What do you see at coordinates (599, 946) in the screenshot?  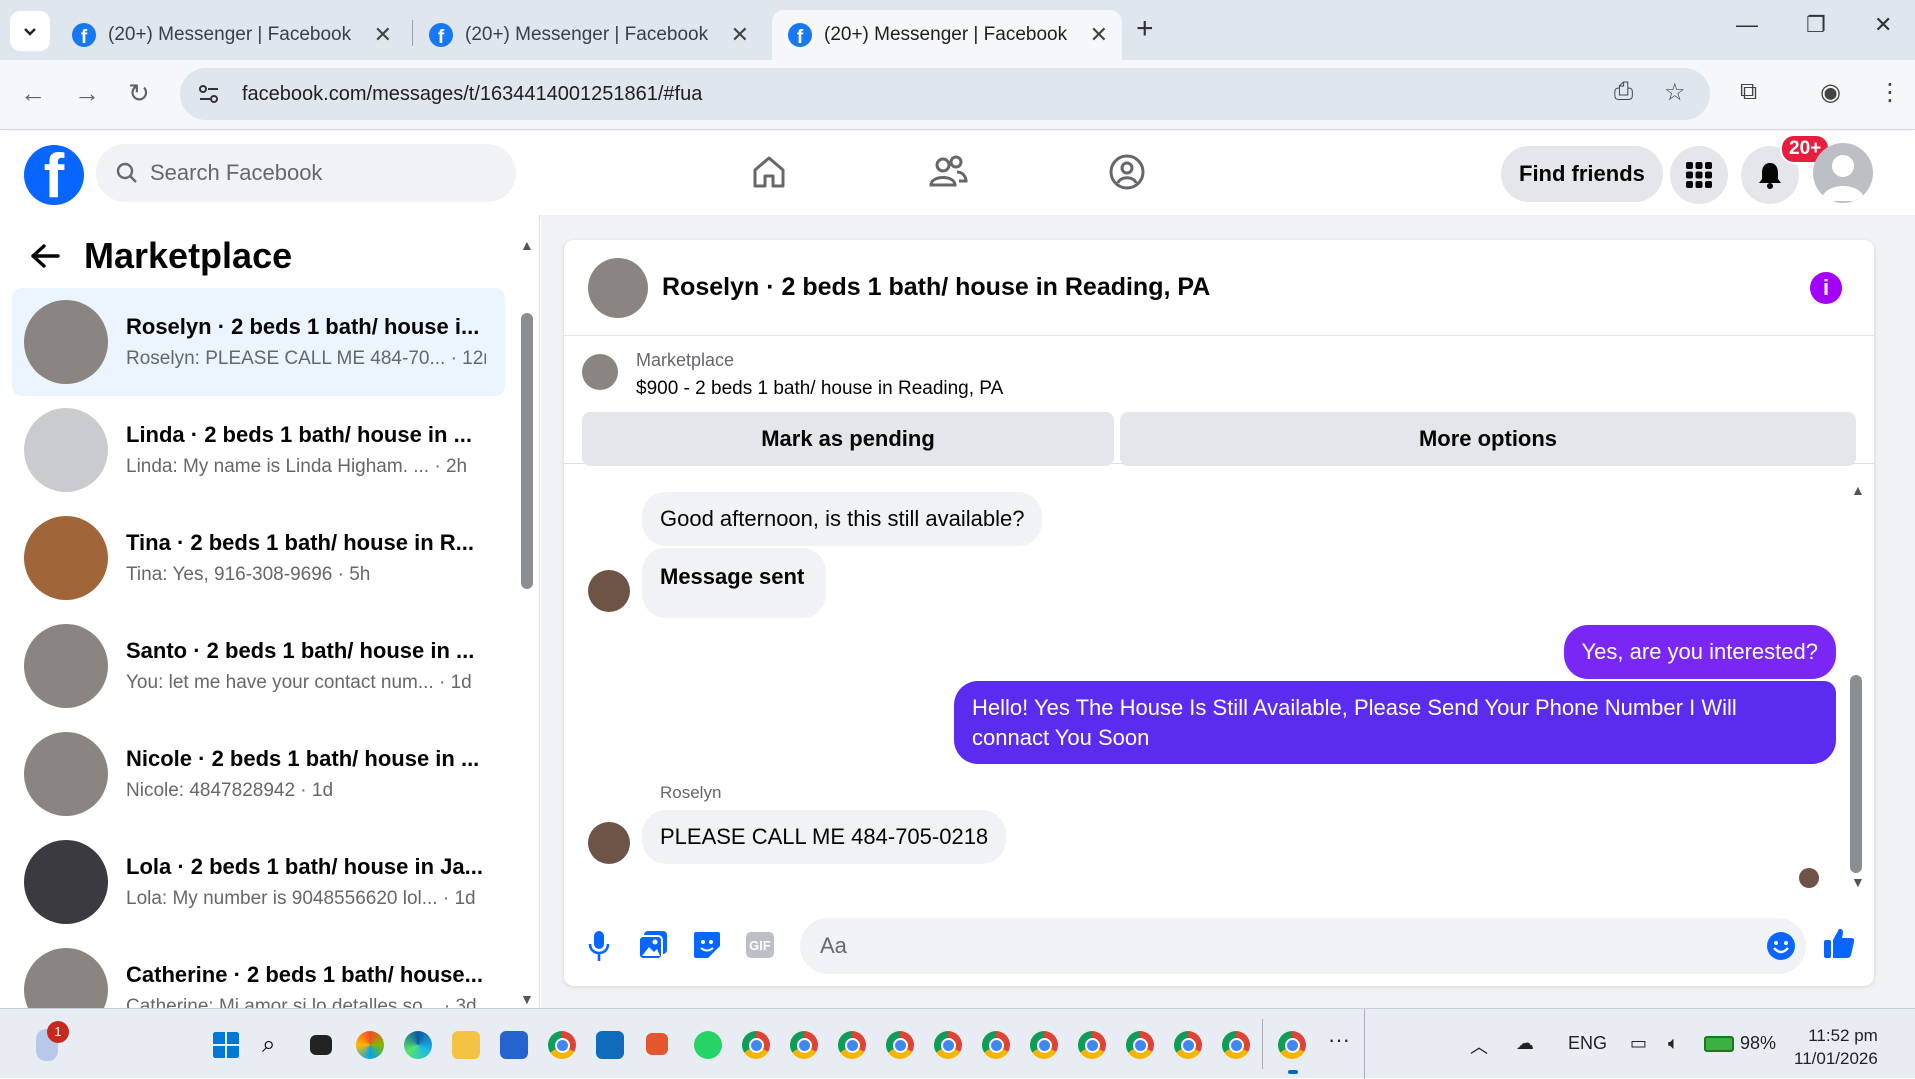 I see `microphone-icon` at bounding box center [599, 946].